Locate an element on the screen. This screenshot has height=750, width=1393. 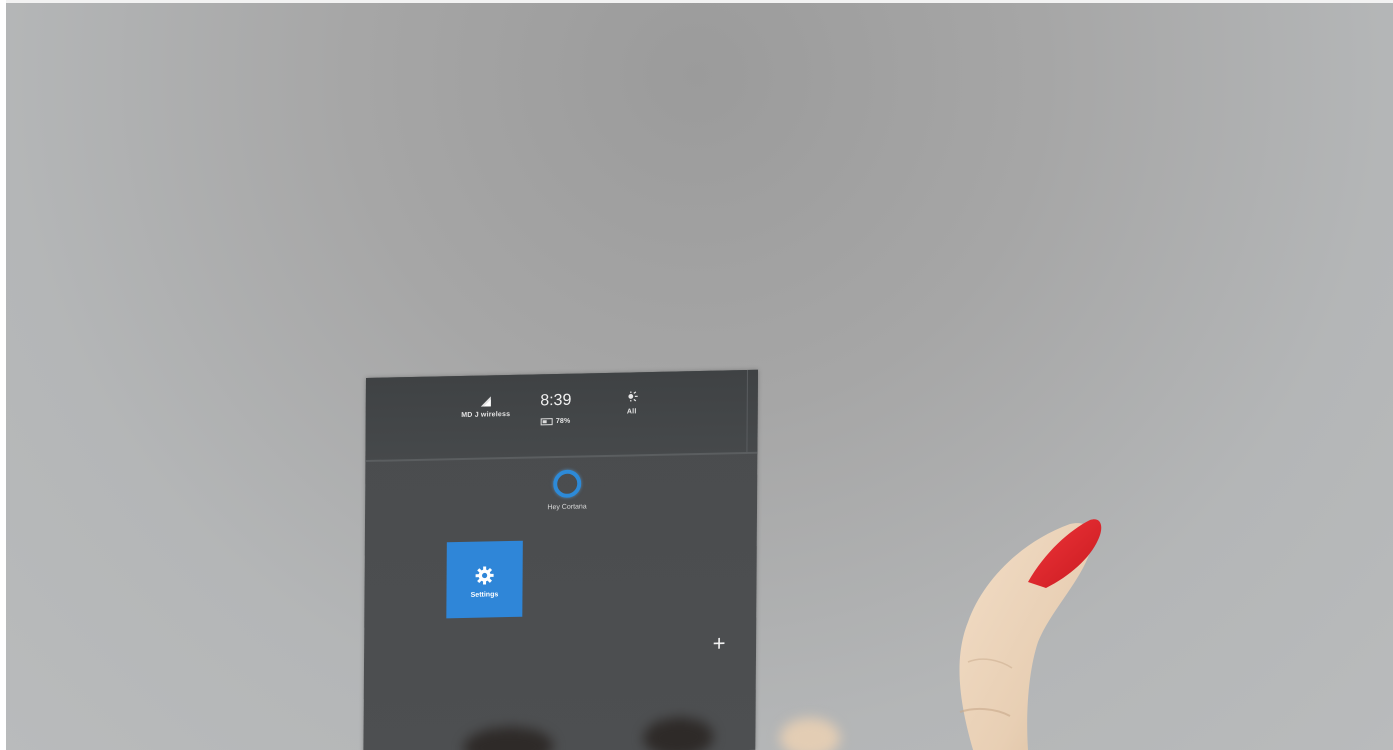
thumb-blur is located at coordinates (810, 734).